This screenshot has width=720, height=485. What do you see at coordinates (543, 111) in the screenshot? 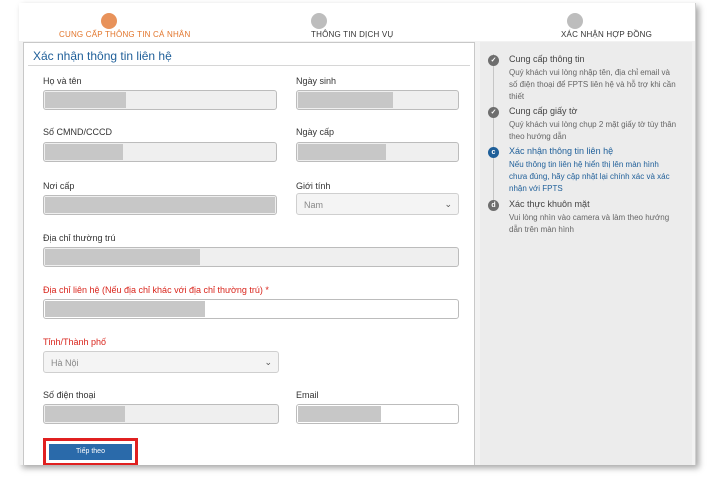
I see `sidebar-item-title: Cung cấp giấy tờ` at bounding box center [543, 111].